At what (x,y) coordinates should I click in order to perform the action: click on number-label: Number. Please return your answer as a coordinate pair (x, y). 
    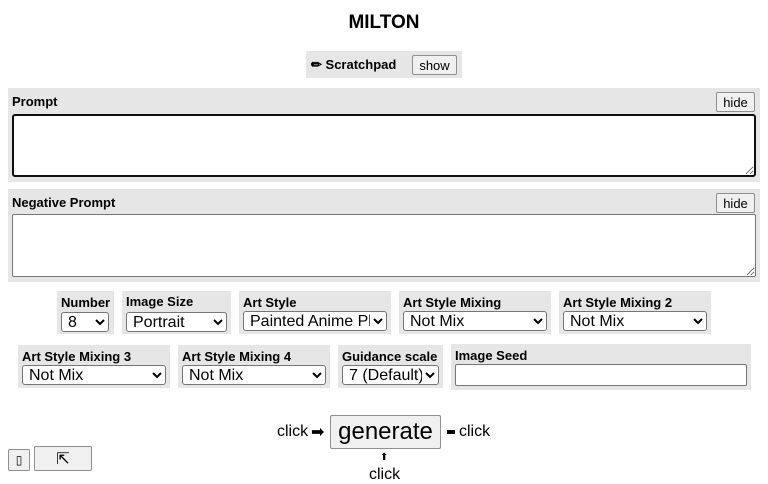
    Looking at the image, I should click on (86, 302).